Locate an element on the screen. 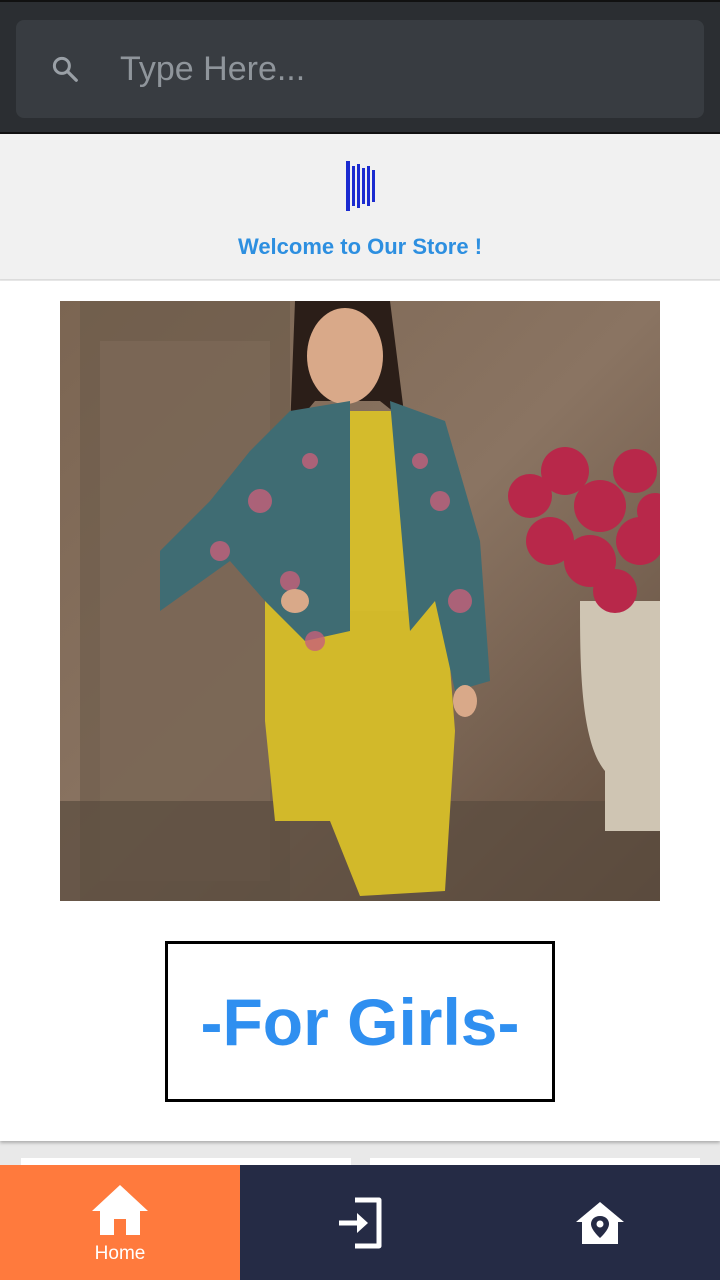 The height and width of the screenshot is (1280, 720). store-header: Welcome to Our Store ! is located at coordinates (360, 207).